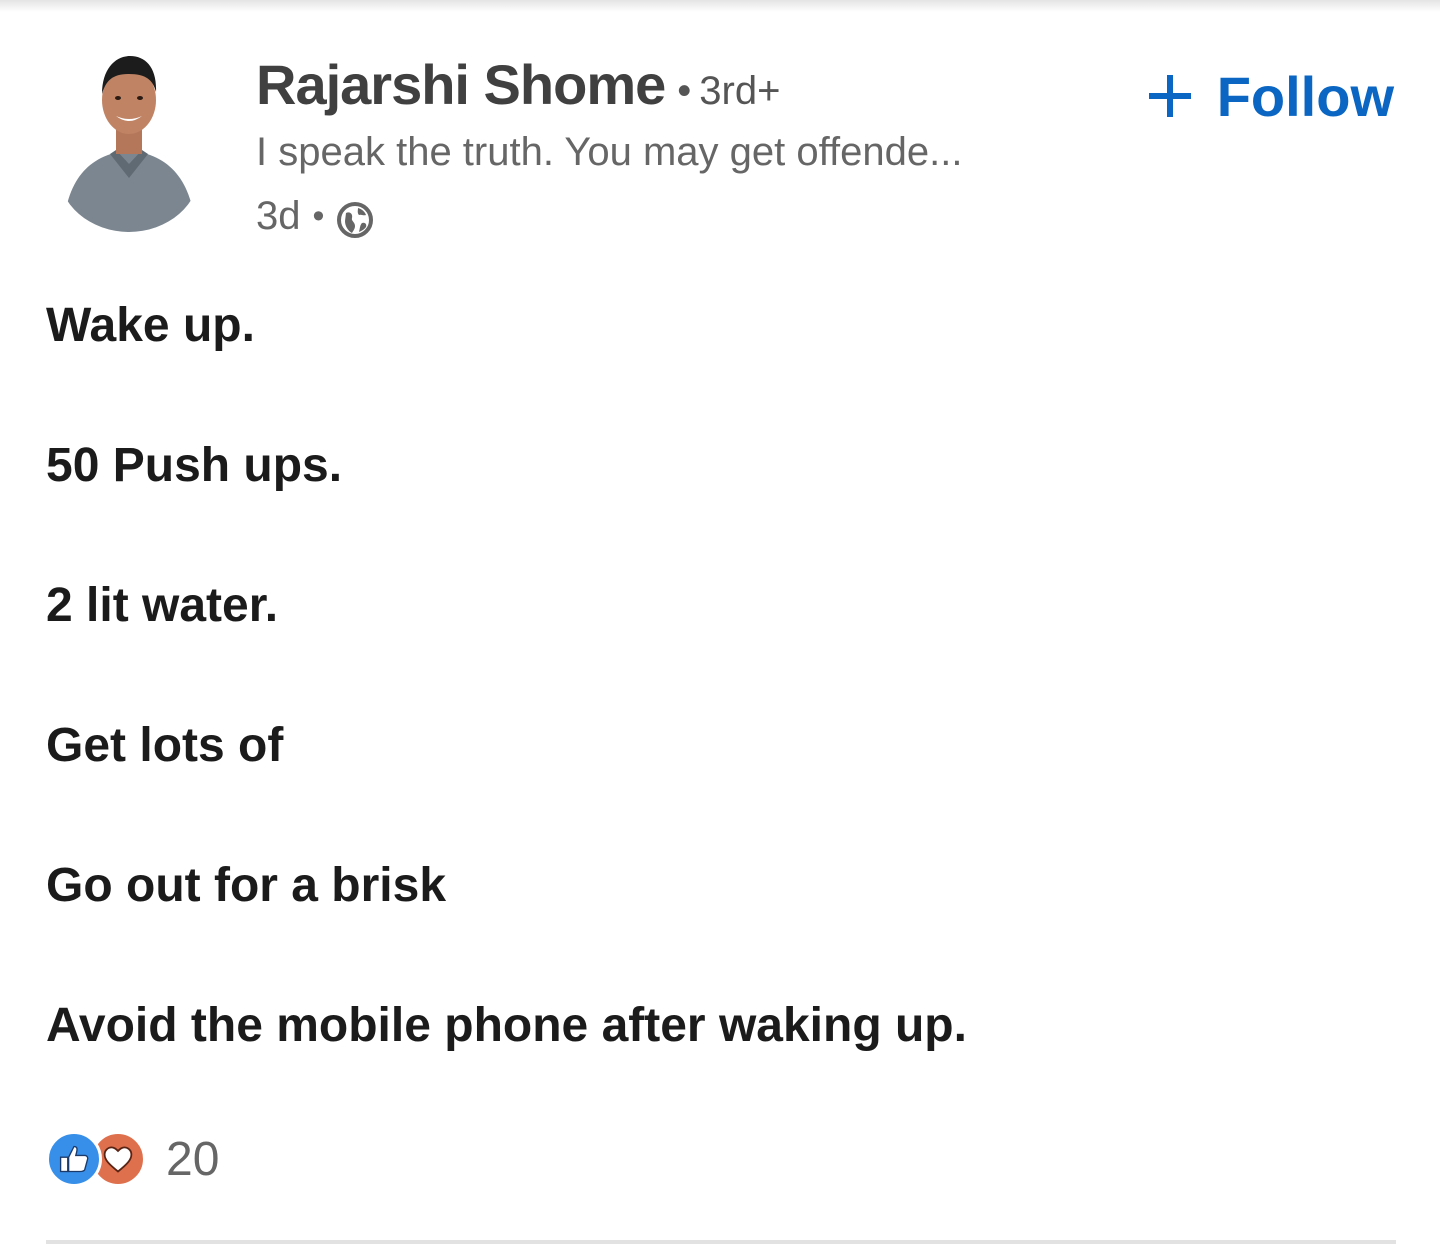 The image size is (1440, 1254). Describe the element at coordinates (246, 885) in the screenshot. I see `post-text-line: Go out for a brisk` at that location.